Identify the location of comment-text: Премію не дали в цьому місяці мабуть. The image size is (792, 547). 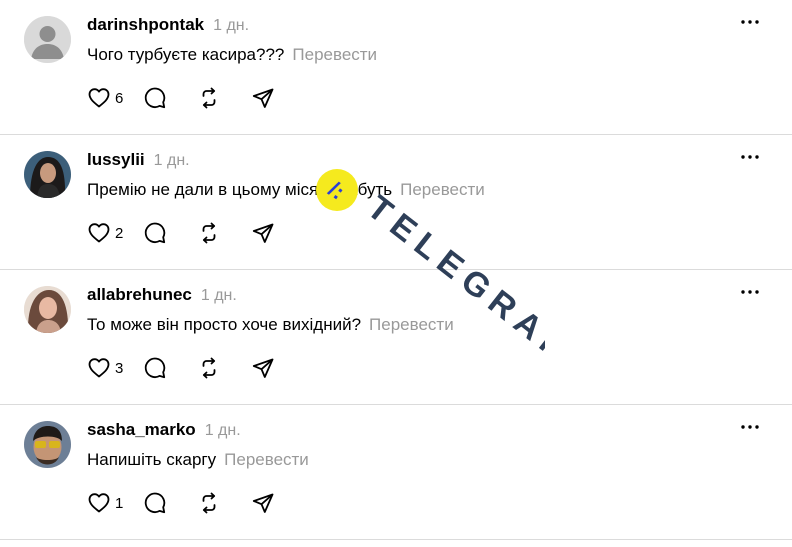
(240, 189).